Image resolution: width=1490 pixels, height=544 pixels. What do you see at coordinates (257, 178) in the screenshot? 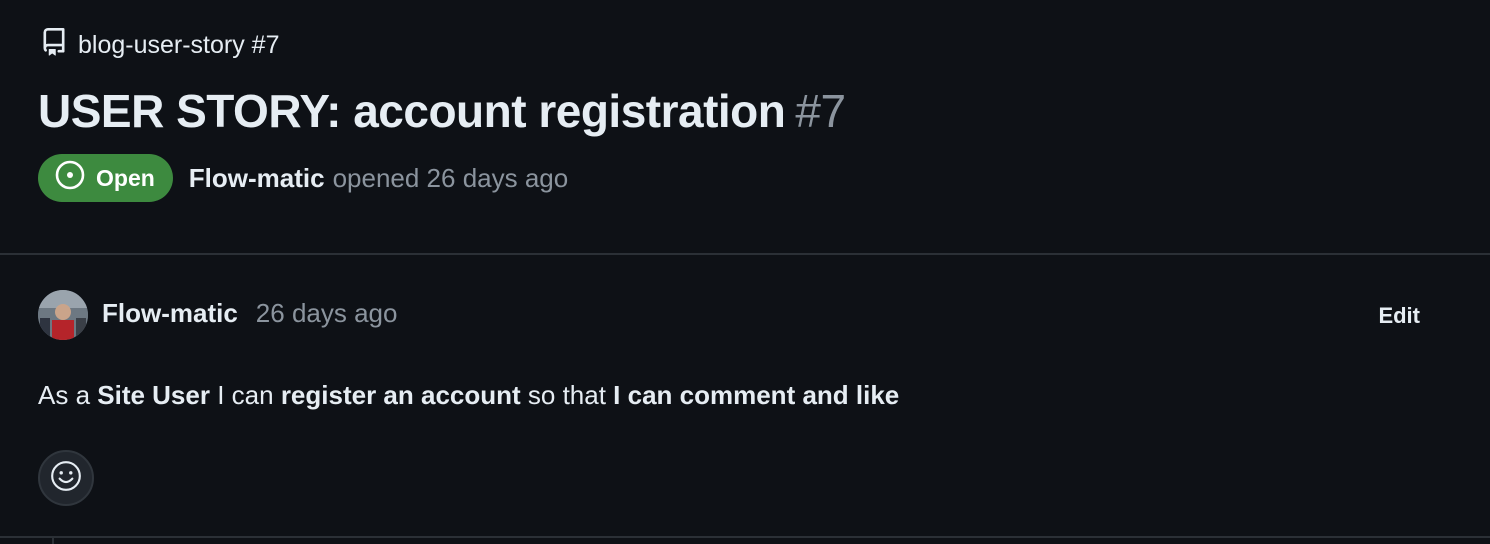
I see `issue-author-link: Flow-matic` at bounding box center [257, 178].